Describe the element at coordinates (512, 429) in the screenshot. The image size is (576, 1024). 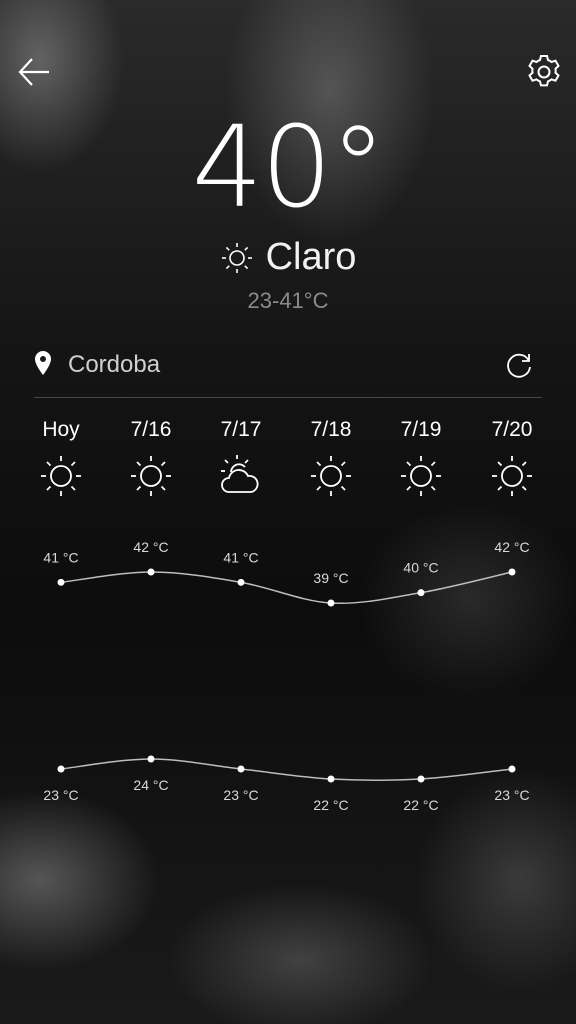
I see `forecast-day-label: 7/20` at that location.